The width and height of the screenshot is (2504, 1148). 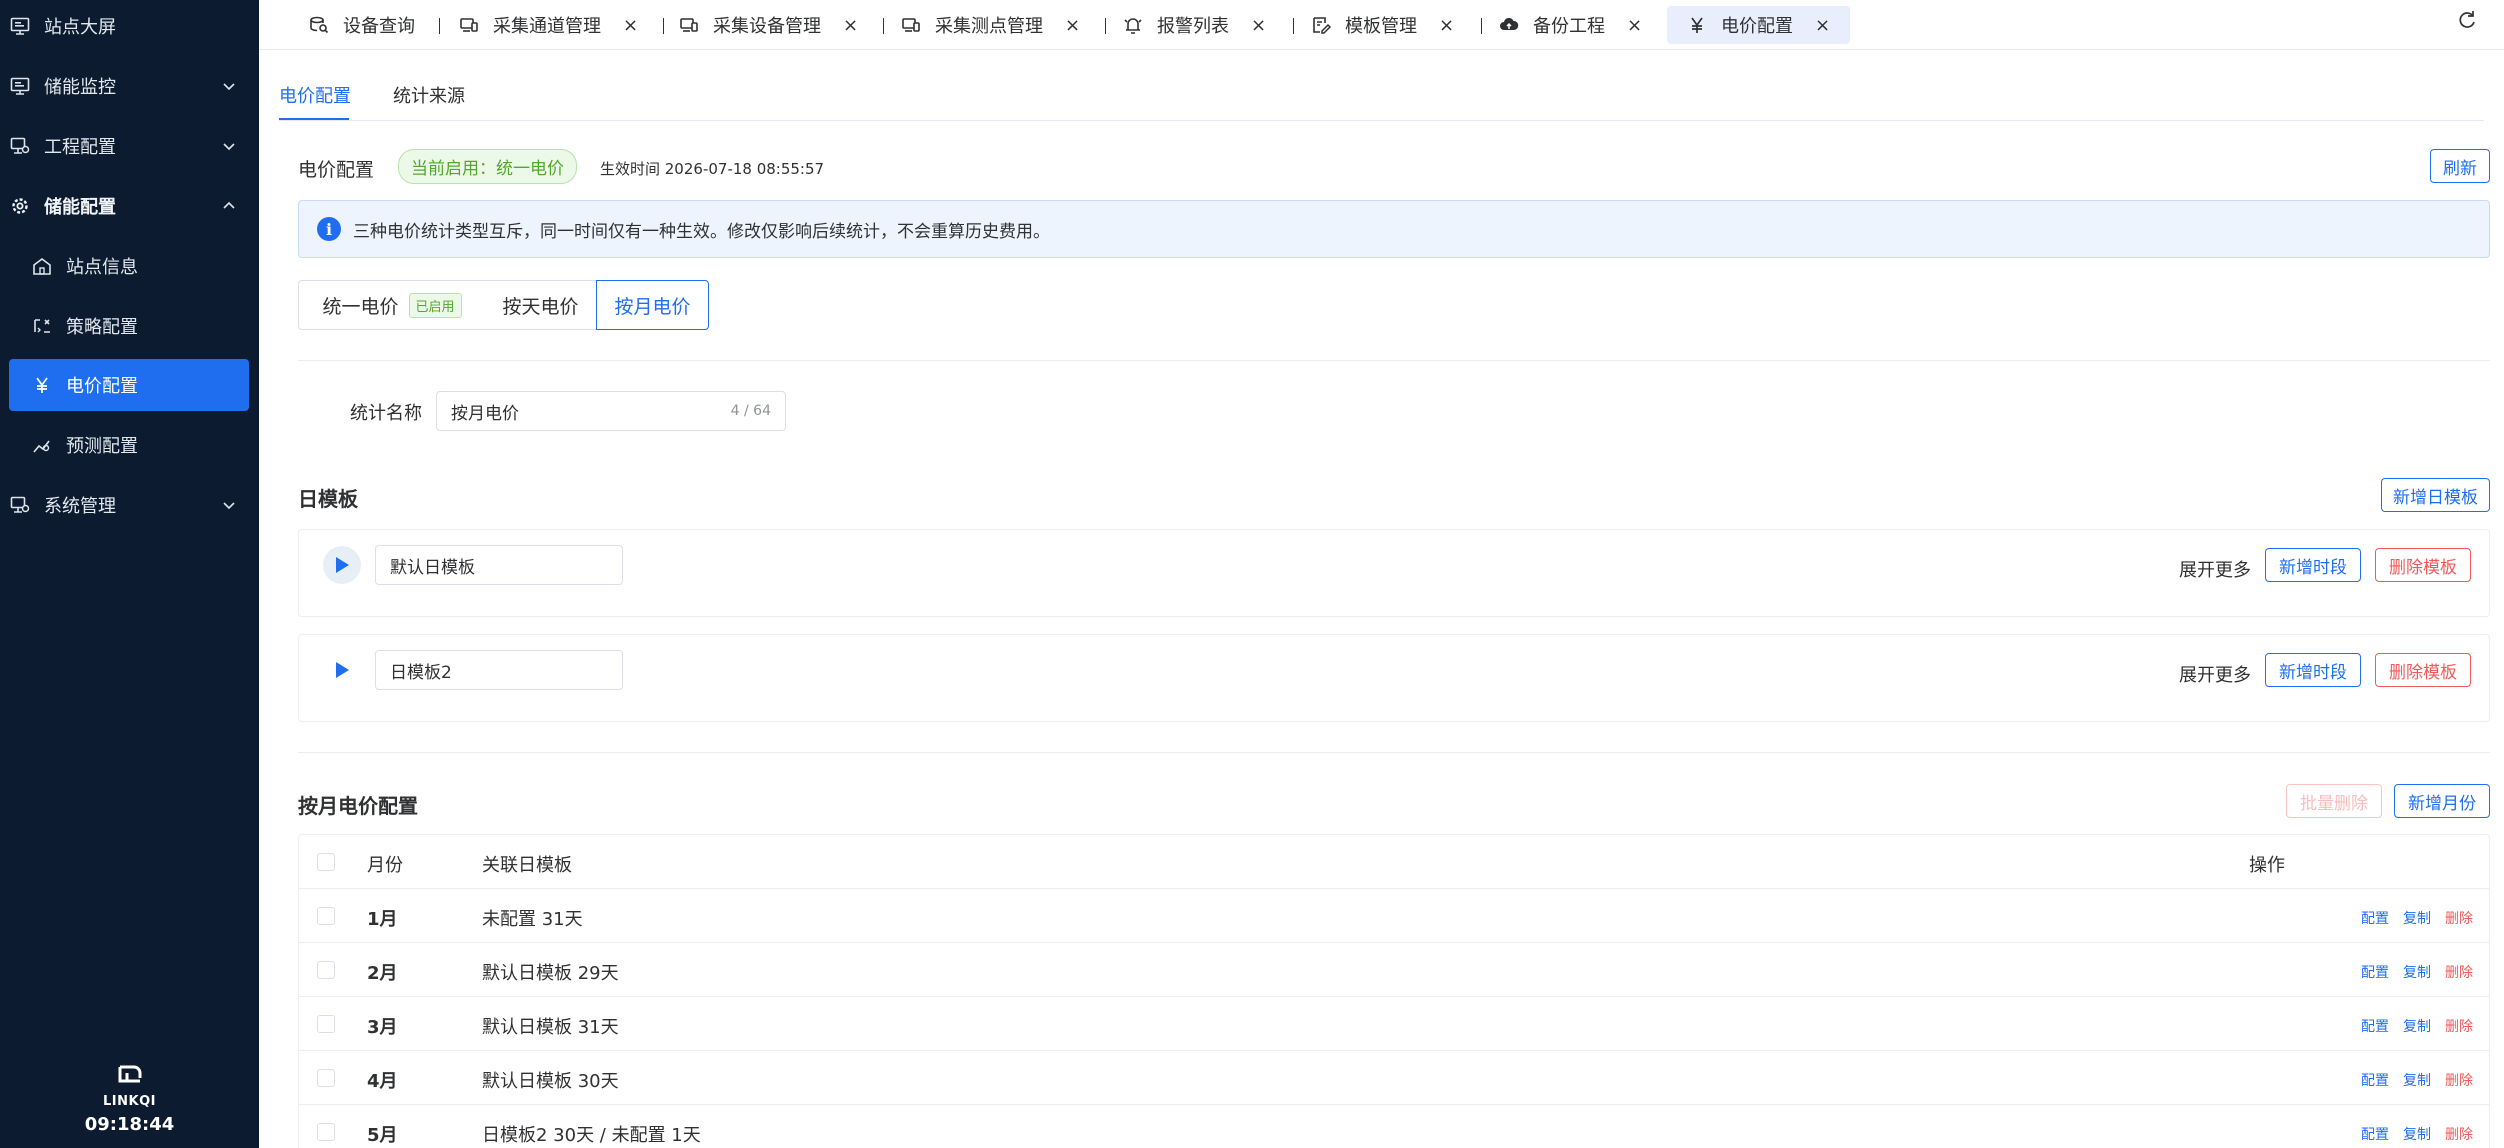 What do you see at coordinates (80, 506) in the screenshot?
I see `sidebar-item-label: 系统管理` at bounding box center [80, 506].